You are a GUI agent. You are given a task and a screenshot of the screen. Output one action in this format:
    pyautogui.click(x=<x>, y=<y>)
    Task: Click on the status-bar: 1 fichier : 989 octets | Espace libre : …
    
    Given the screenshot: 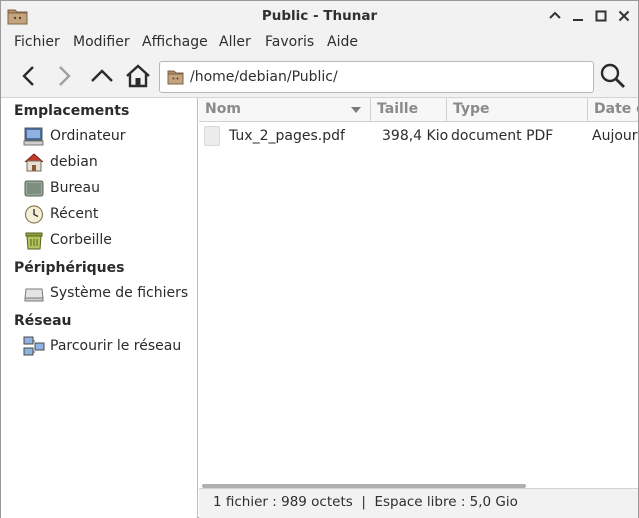 What is the action you would take?
    pyautogui.click(x=418, y=503)
    